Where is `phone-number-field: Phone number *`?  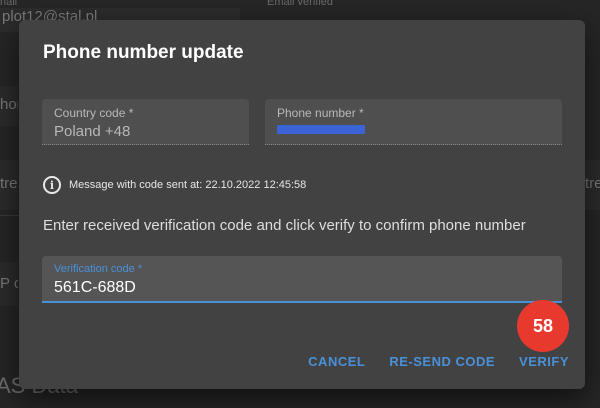 phone-number-field: Phone number * is located at coordinates (413, 122).